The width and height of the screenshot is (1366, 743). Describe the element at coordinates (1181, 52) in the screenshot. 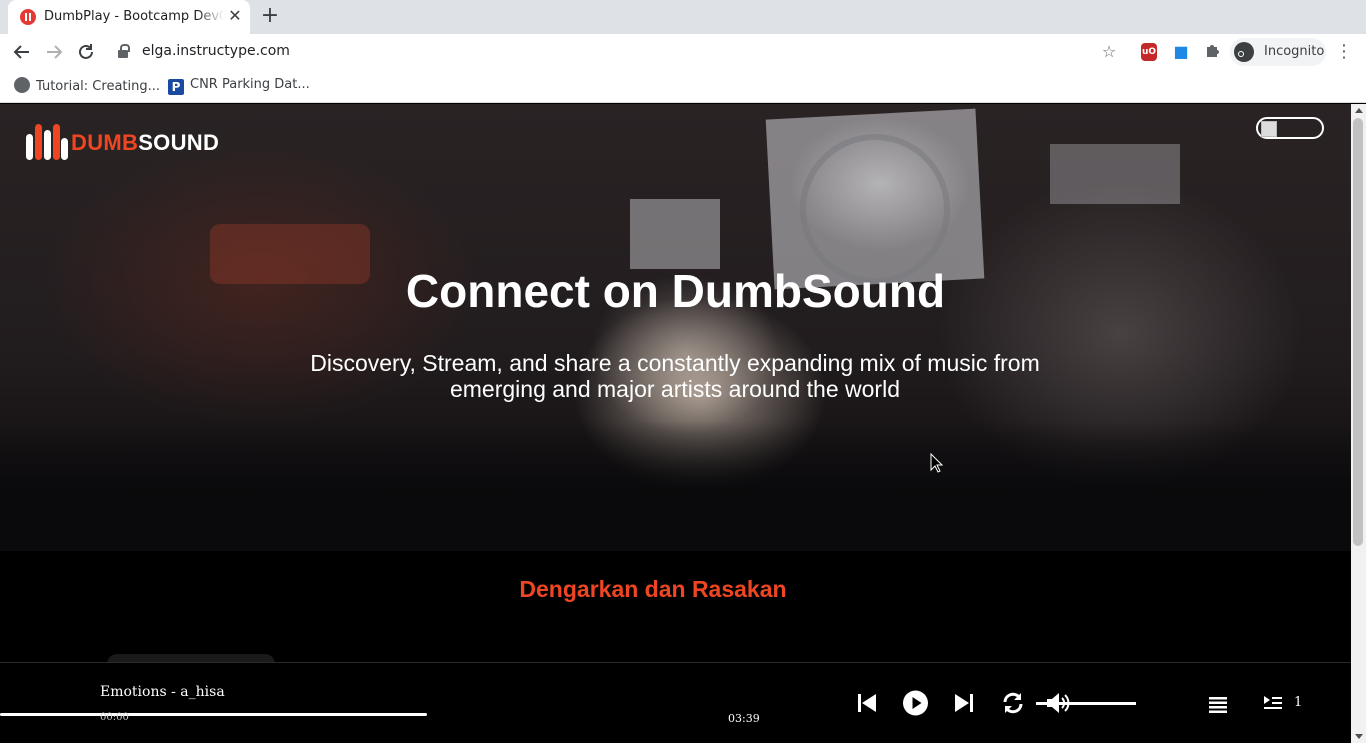

I see `extension-icon: ■` at that location.